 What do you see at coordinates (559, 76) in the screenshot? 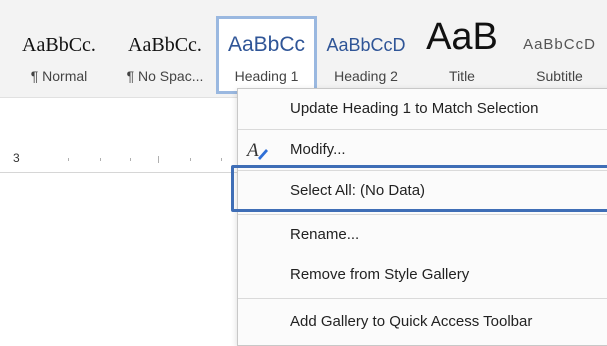
I see `style-caption: Subtitle` at bounding box center [559, 76].